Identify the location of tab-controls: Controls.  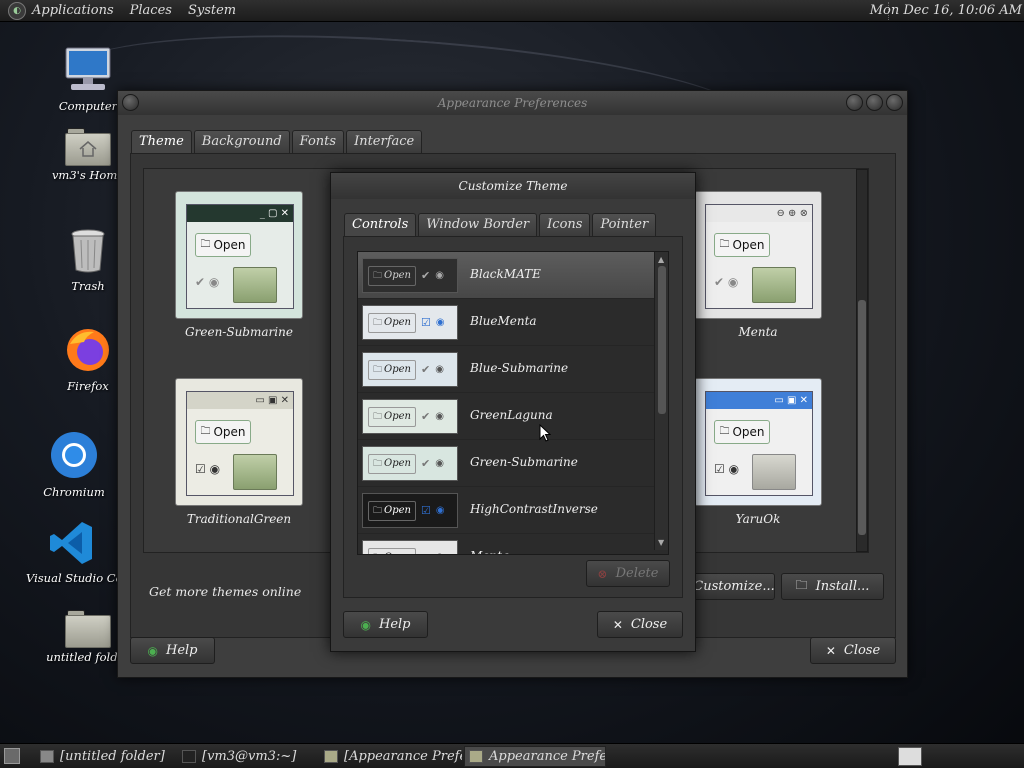
(380, 224).